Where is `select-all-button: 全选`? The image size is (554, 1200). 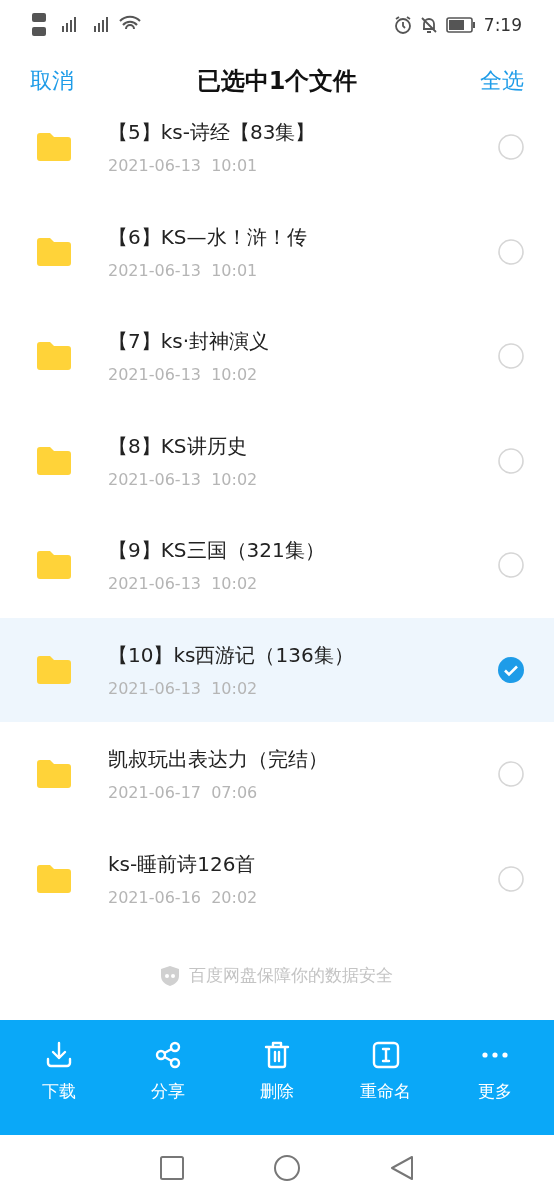
select-all-button: 全选 is located at coordinates (502, 81).